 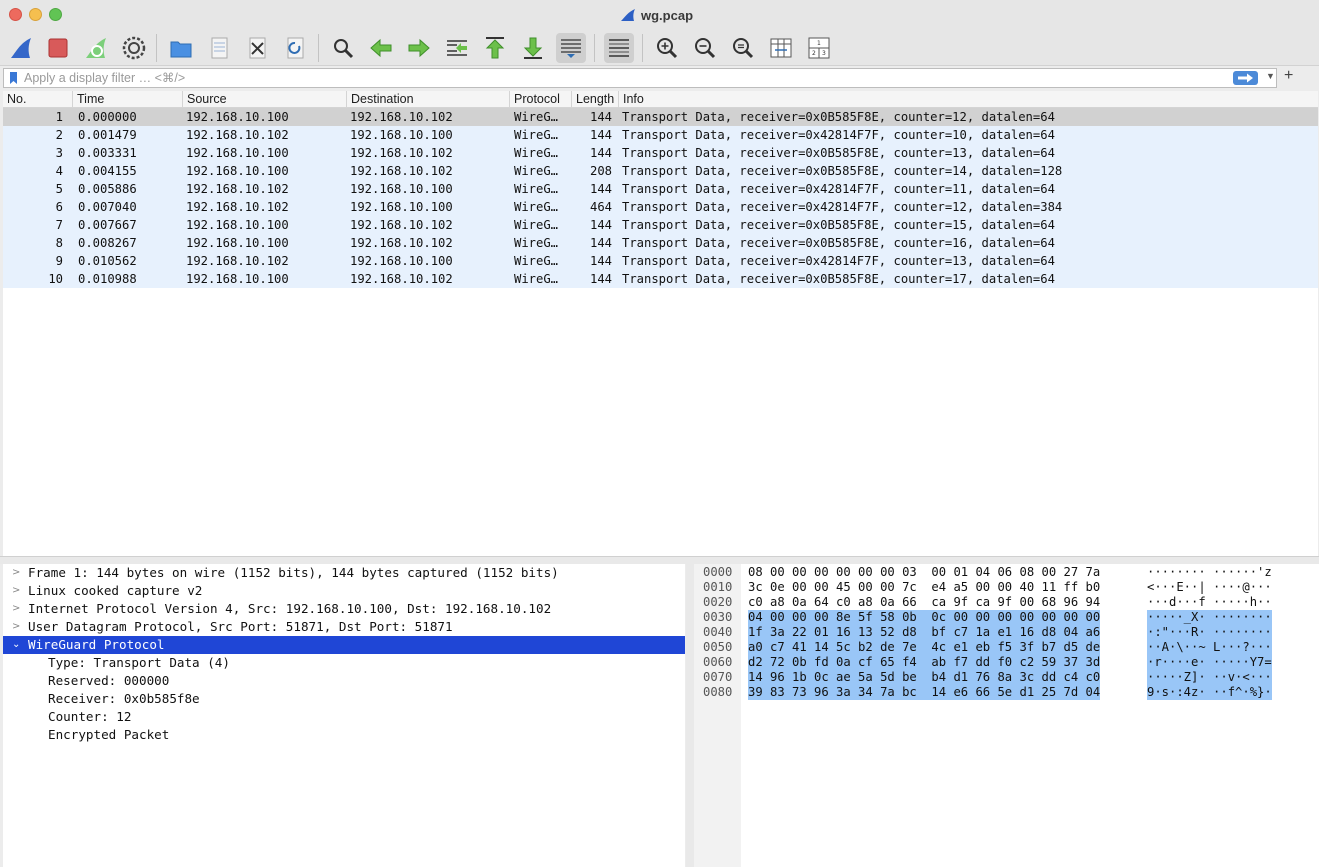 I want to click on capture-options-button, so click(x=134, y=48).